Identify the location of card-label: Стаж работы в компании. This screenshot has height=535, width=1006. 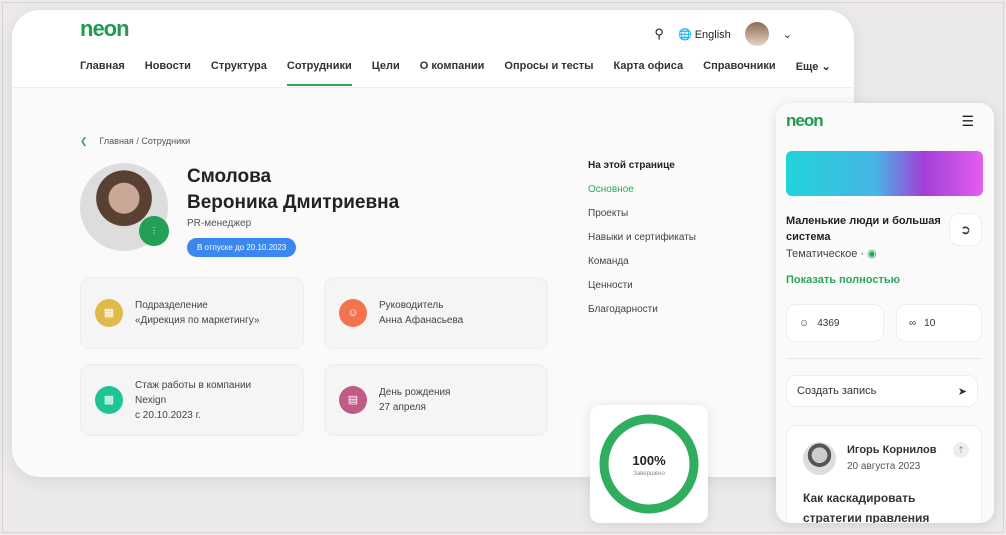
(193, 385).